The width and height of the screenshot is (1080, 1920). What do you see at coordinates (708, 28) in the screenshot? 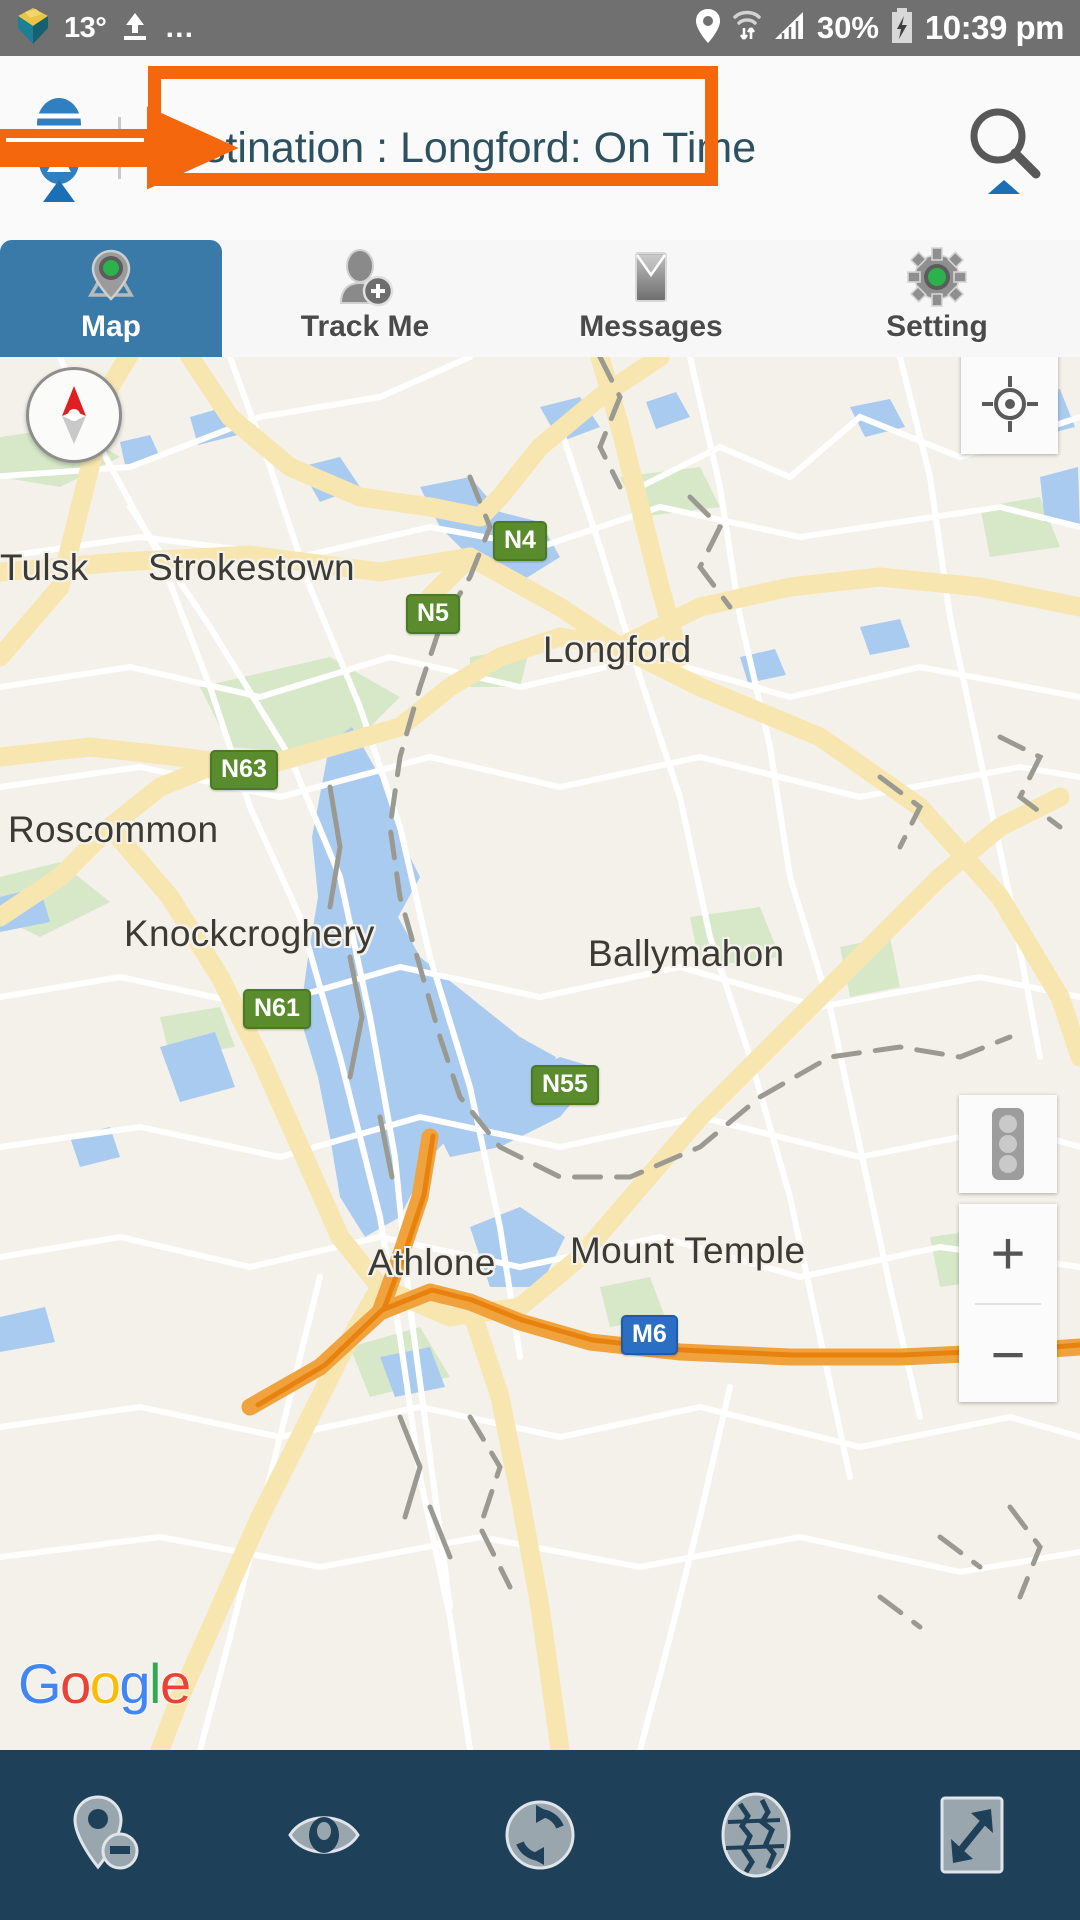
I see `location-pin-icon` at bounding box center [708, 28].